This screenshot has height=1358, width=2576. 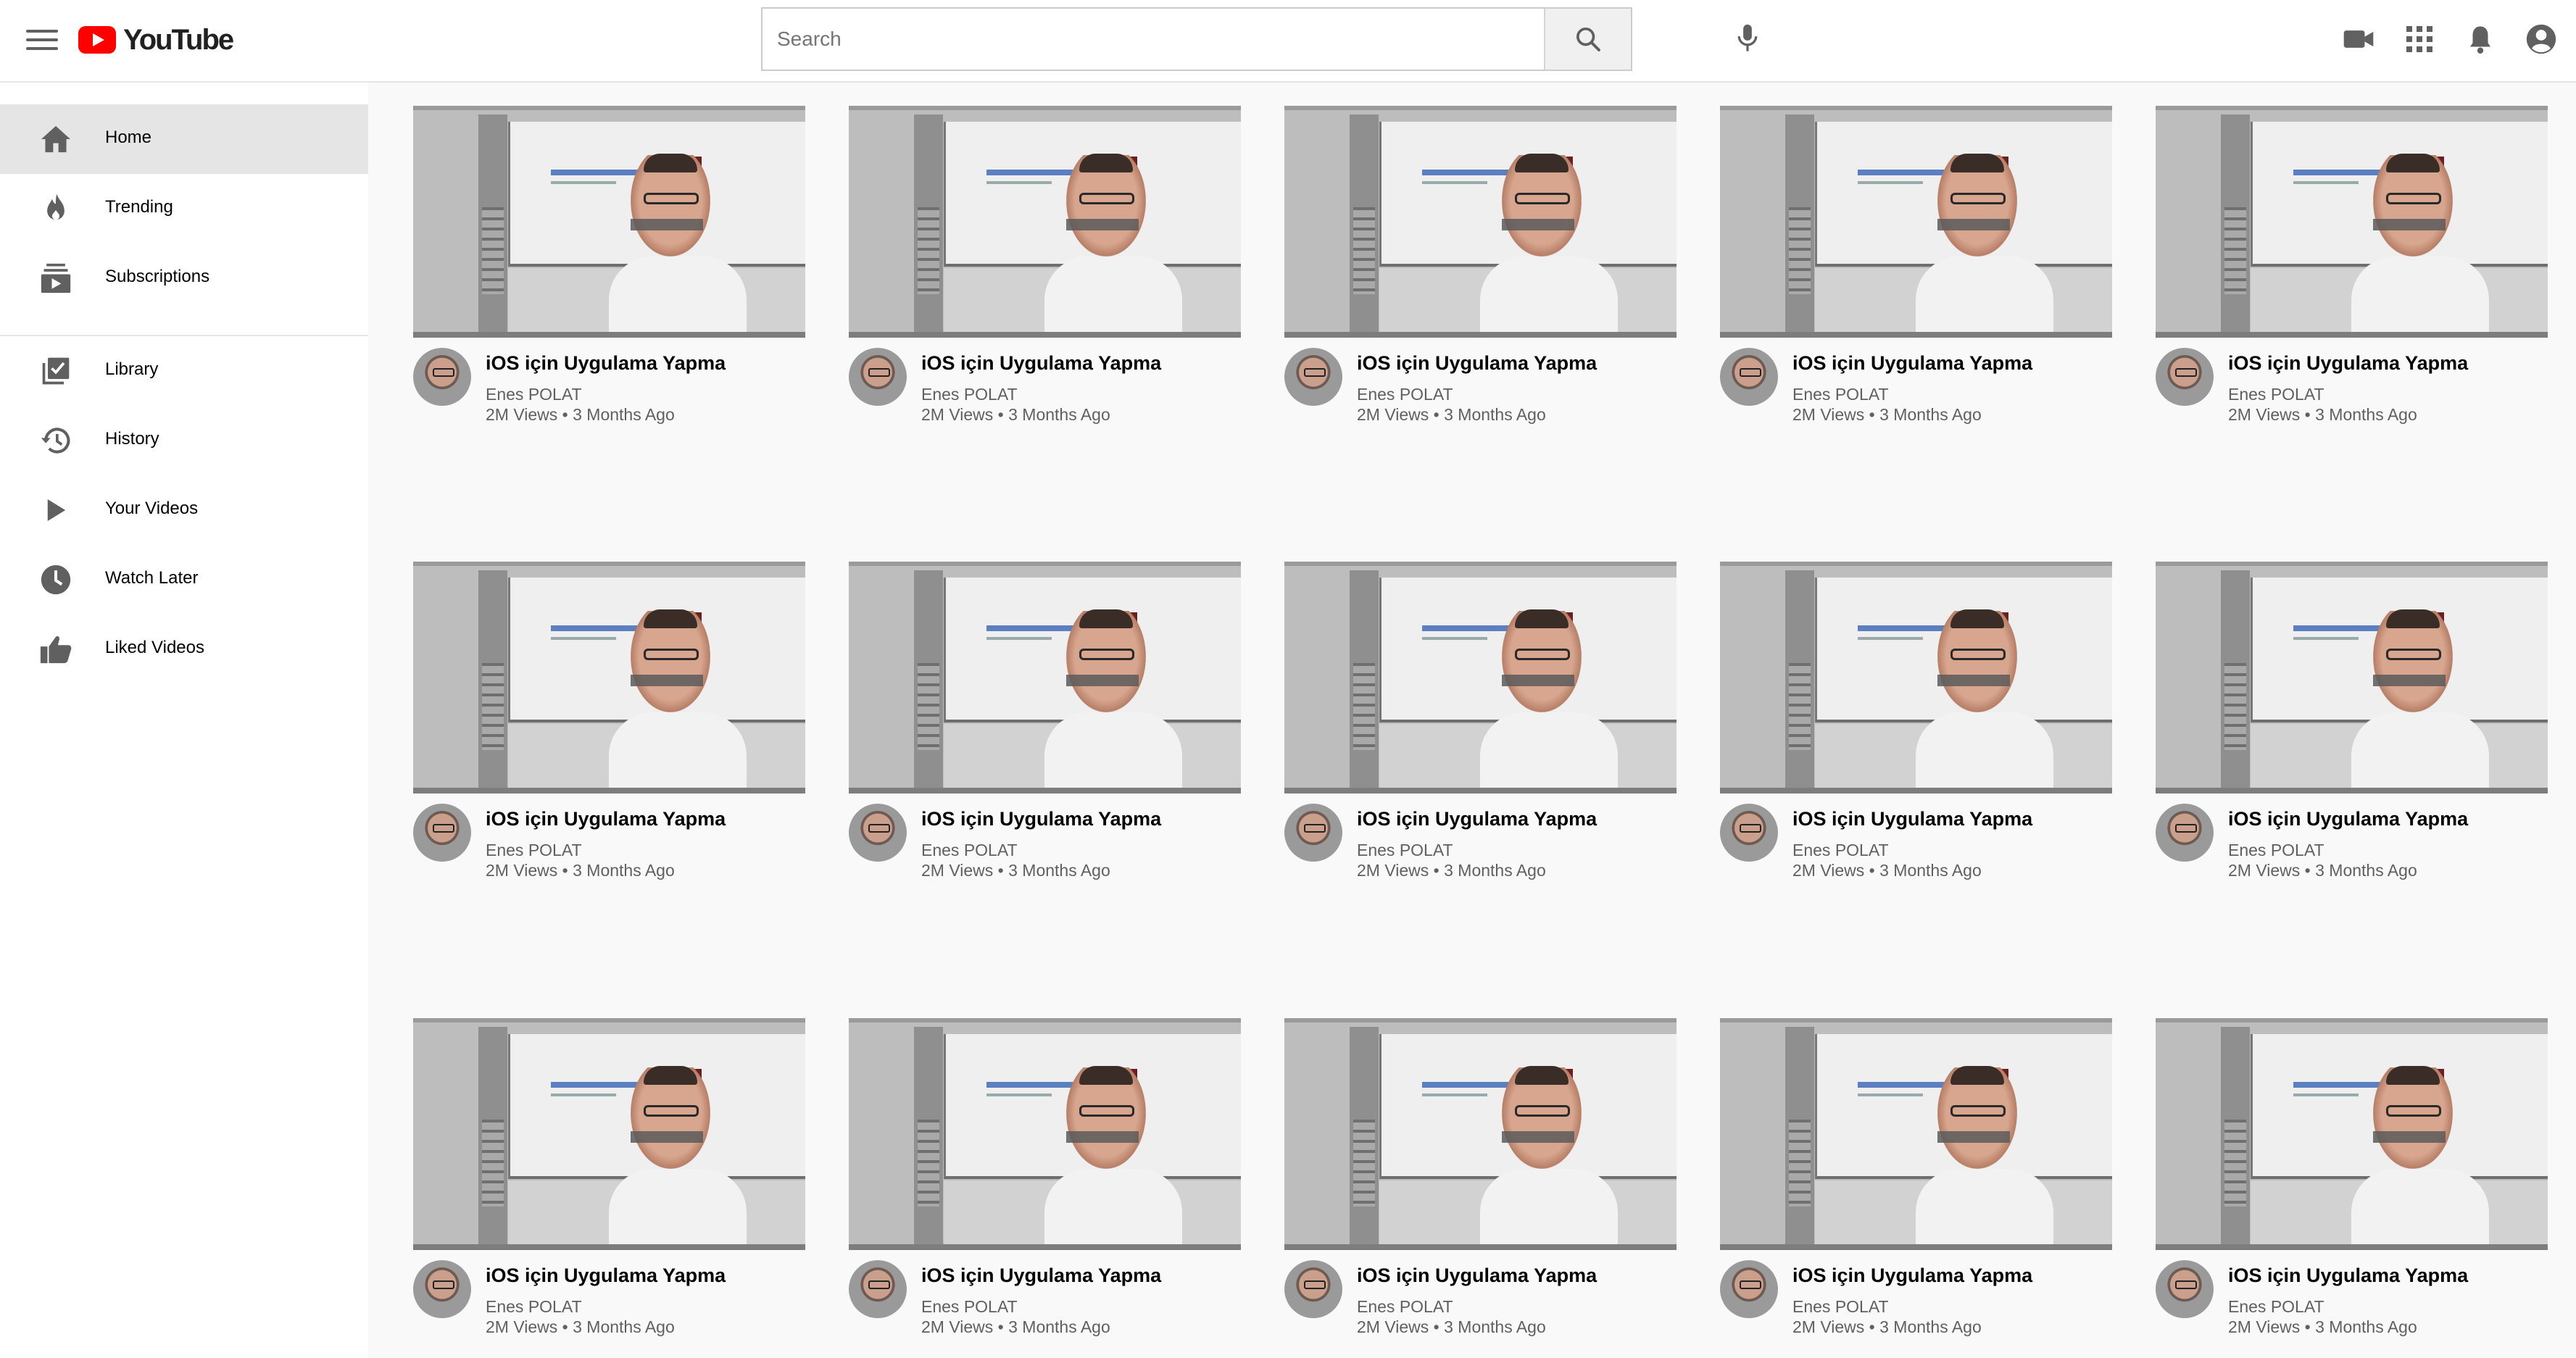 What do you see at coordinates (184, 139) in the screenshot?
I see `sidebar-item-home: Home` at bounding box center [184, 139].